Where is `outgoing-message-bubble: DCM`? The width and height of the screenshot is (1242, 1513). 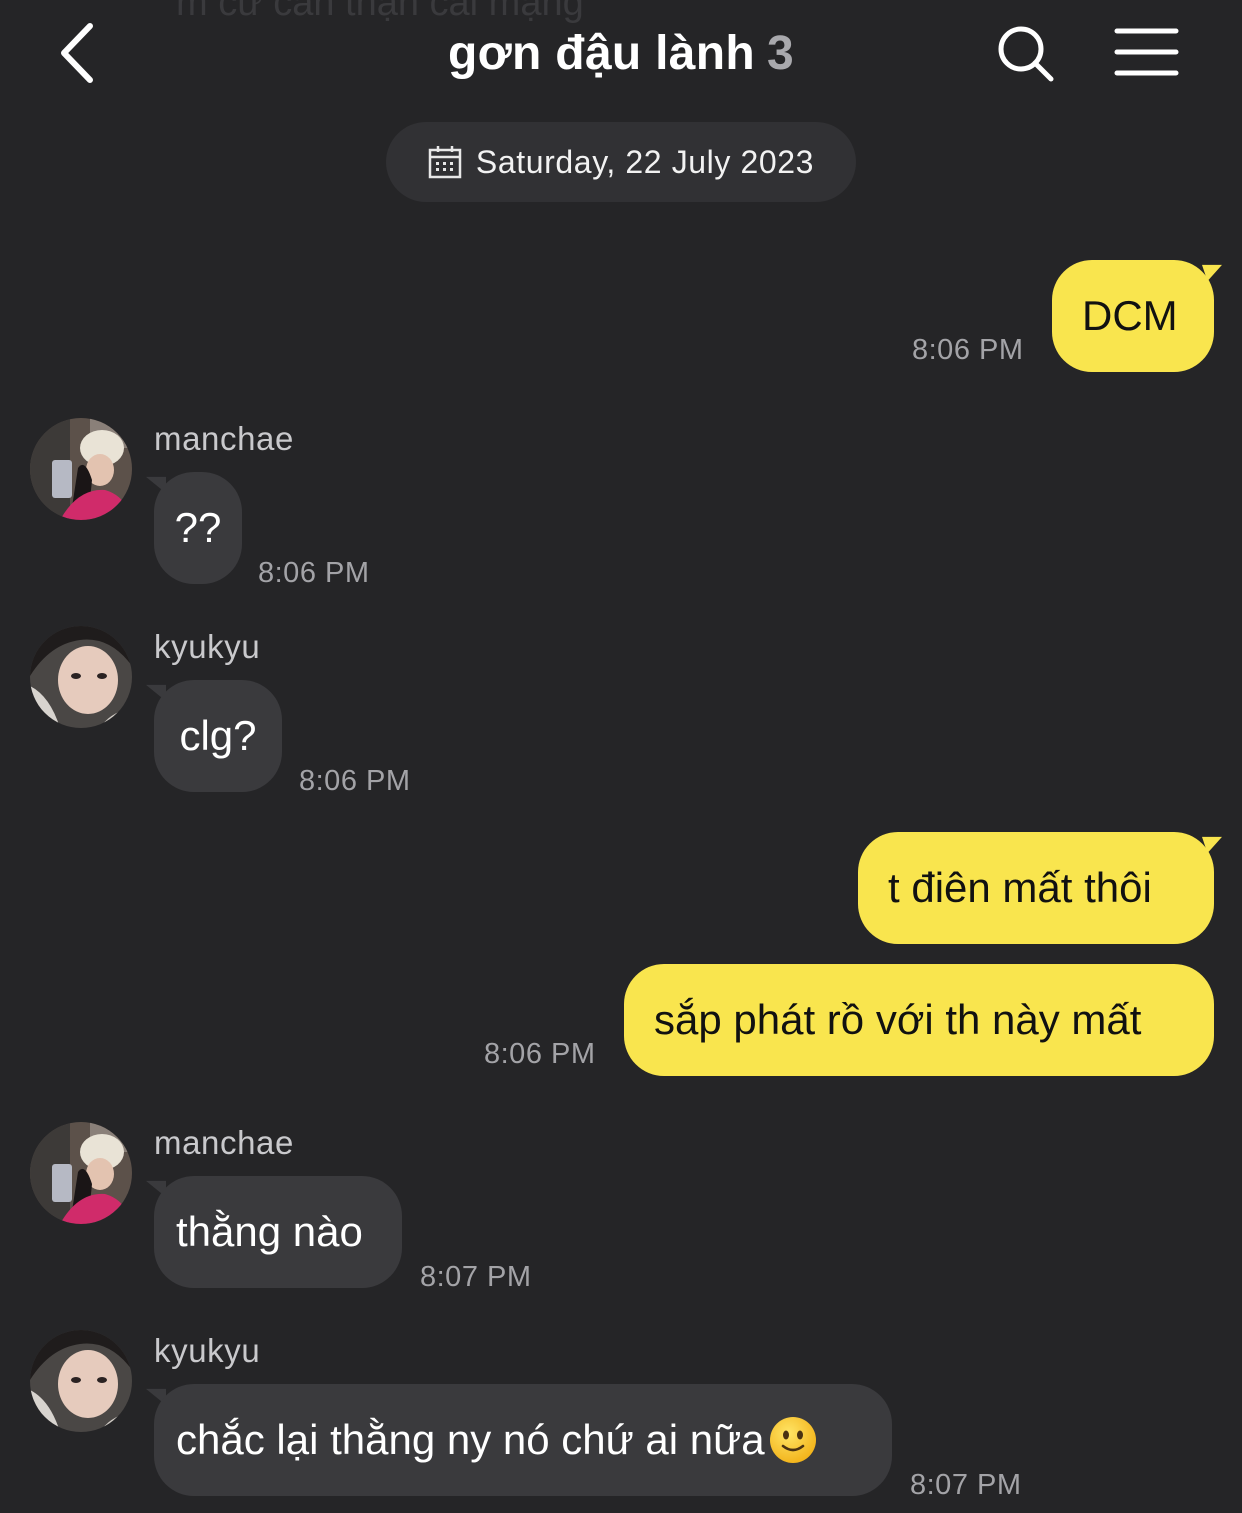 outgoing-message-bubble: DCM is located at coordinates (1133, 316).